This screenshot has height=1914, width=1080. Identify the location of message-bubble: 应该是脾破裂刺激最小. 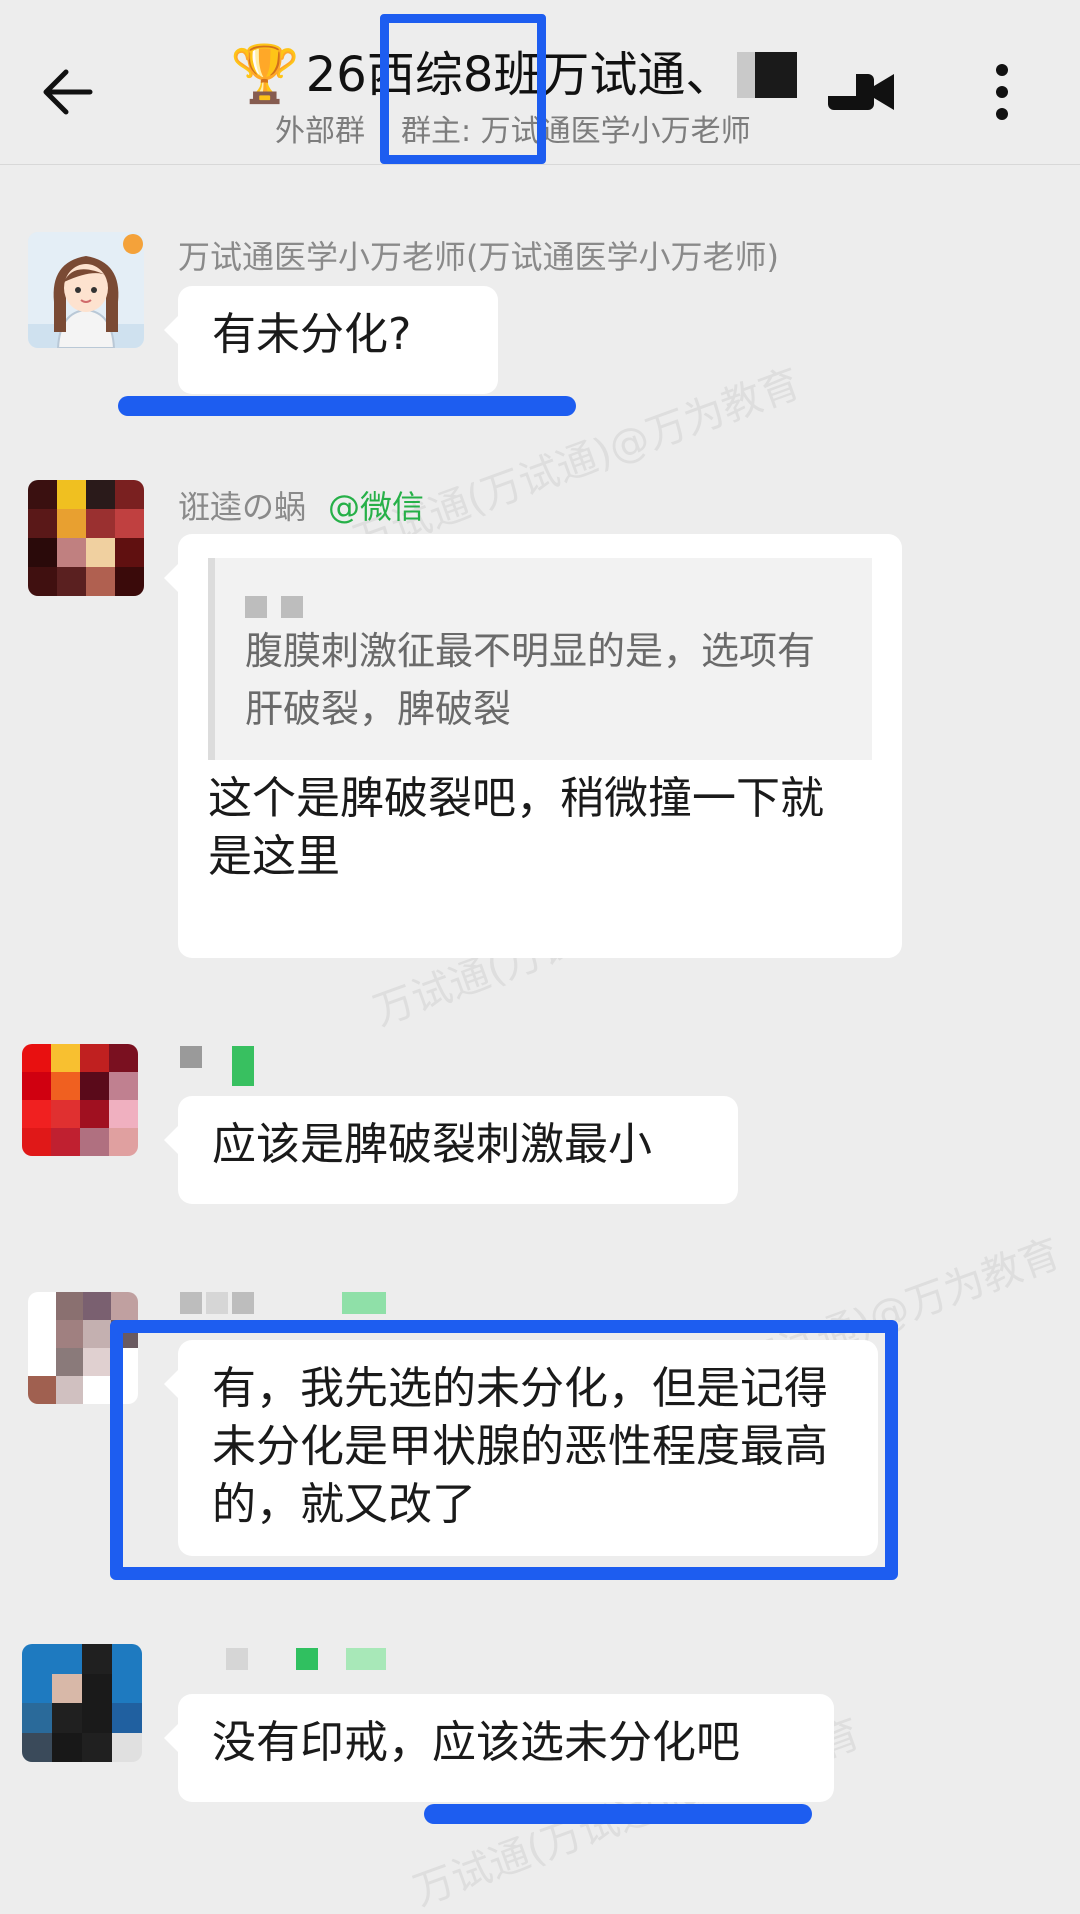
(451, 1150).